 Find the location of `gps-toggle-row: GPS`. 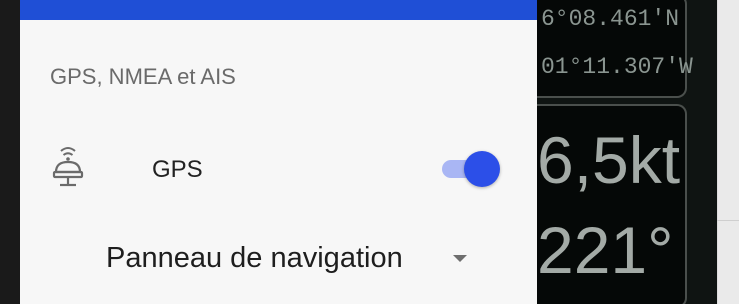

gps-toggle-row: GPS is located at coordinates (278, 171).